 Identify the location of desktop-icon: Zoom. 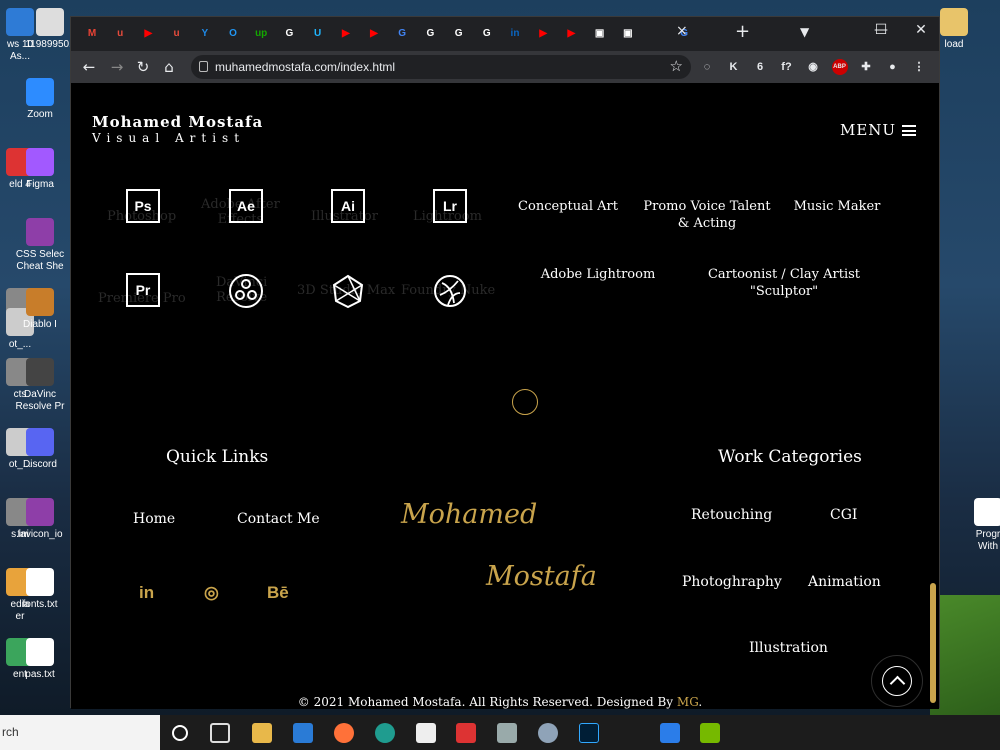
(40, 99).